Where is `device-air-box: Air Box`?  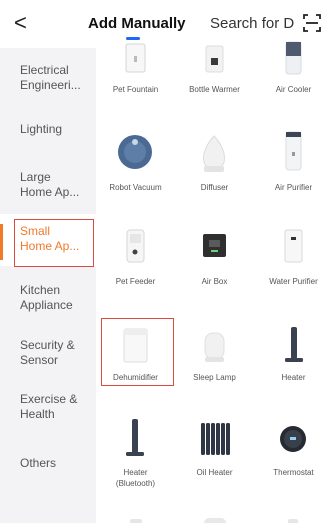 device-air-box: Air Box is located at coordinates (214, 272).